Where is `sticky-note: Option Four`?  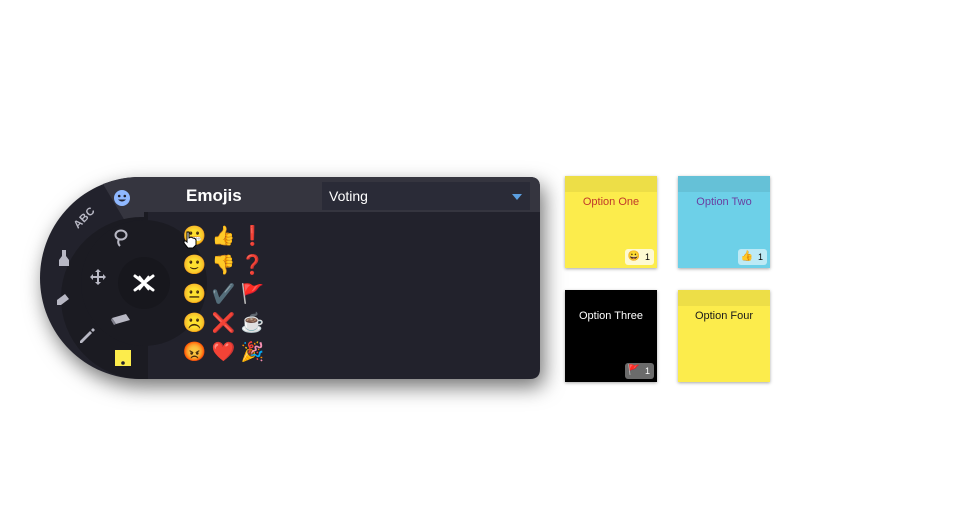 sticky-note: Option Four is located at coordinates (724, 336).